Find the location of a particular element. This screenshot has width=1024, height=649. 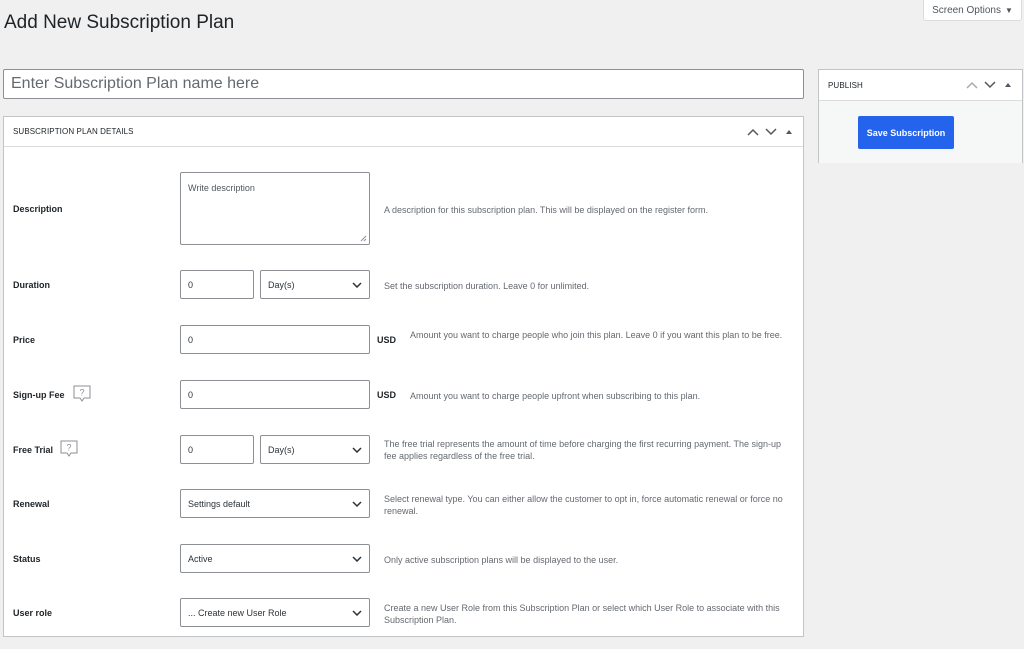

signup-fee-help-icon: ? is located at coordinates (82, 394).